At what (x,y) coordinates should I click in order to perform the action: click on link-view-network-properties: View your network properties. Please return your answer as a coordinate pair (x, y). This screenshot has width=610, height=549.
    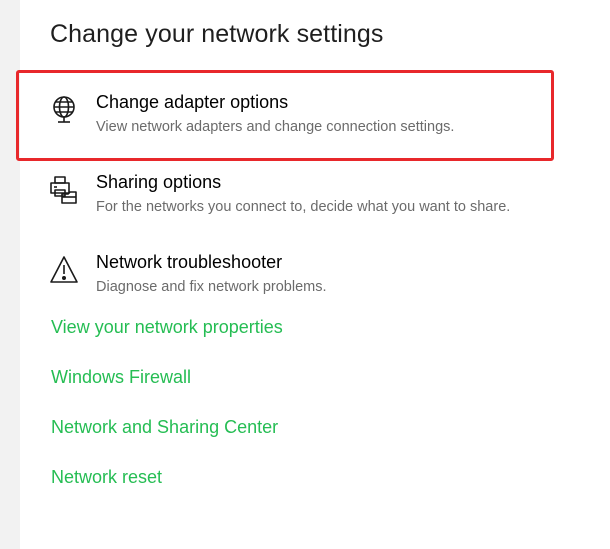
    Looking at the image, I should click on (167, 327).